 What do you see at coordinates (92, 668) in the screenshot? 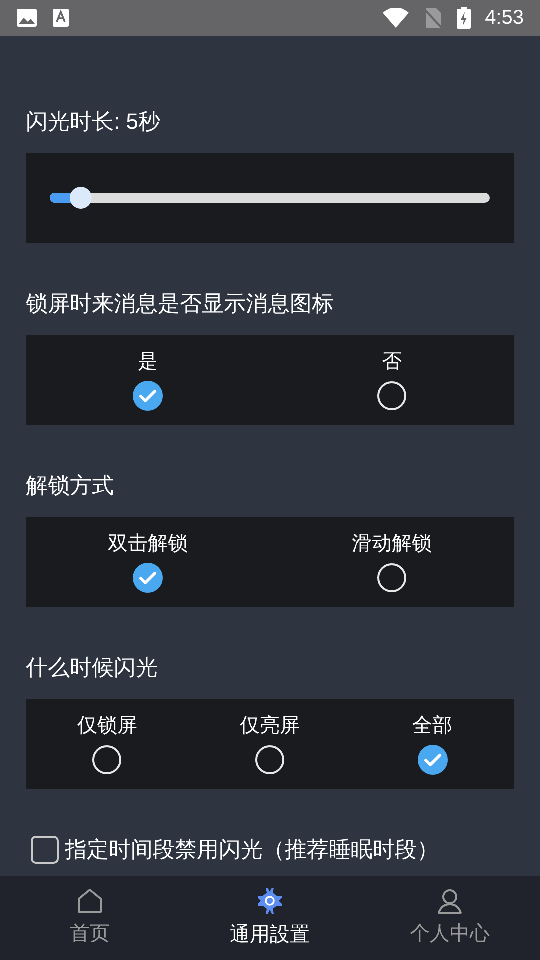
I see `section-title: 什么时候闪光` at bounding box center [92, 668].